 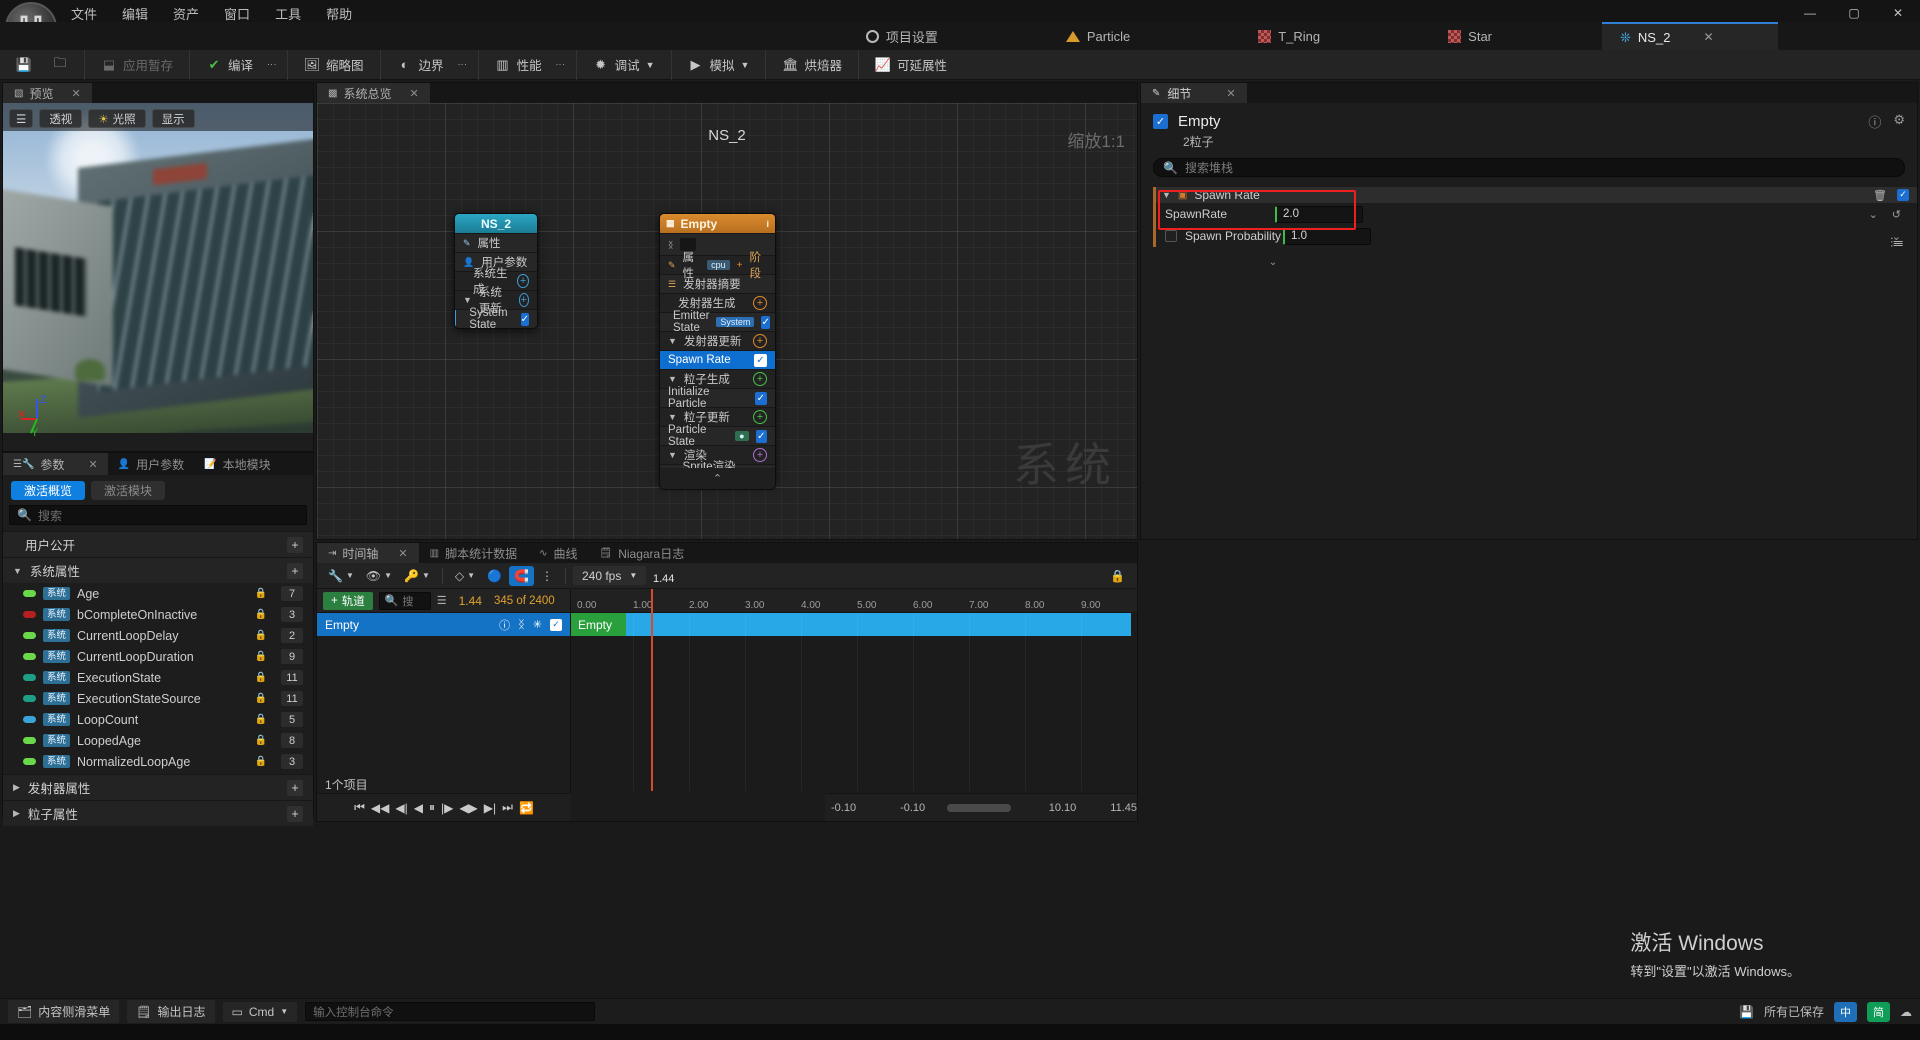 What do you see at coordinates (473, 553) in the screenshot?
I see `tab-script-stats: ▥ 脚本统计数据` at bounding box center [473, 553].